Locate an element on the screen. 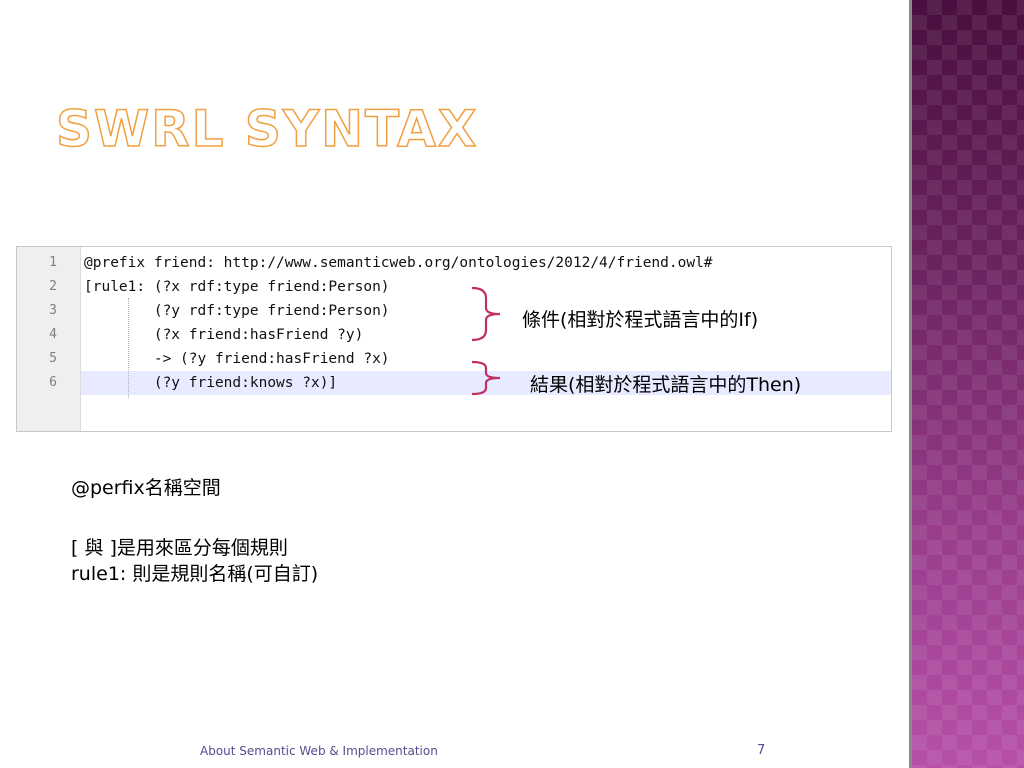 This screenshot has height=768, width=1024. note-rule-name: rule1: 則是規則名稱(可自訂) is located at coordinates (195, 574).